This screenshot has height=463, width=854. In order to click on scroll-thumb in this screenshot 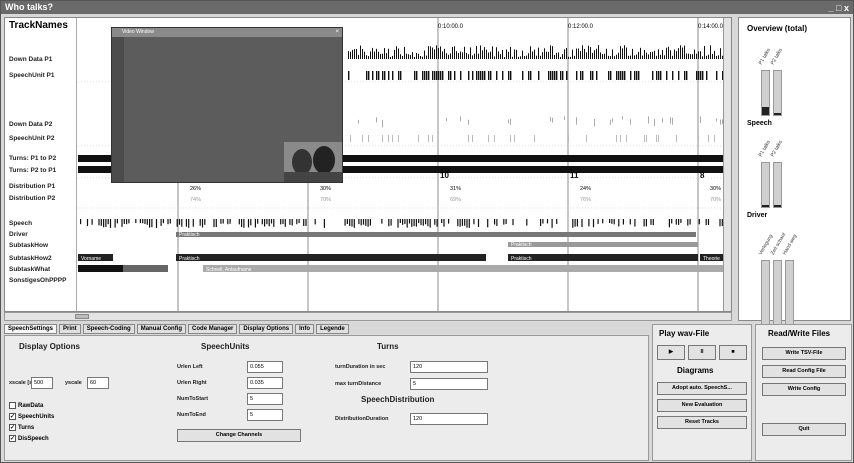, I will do `click(82, 316)`.